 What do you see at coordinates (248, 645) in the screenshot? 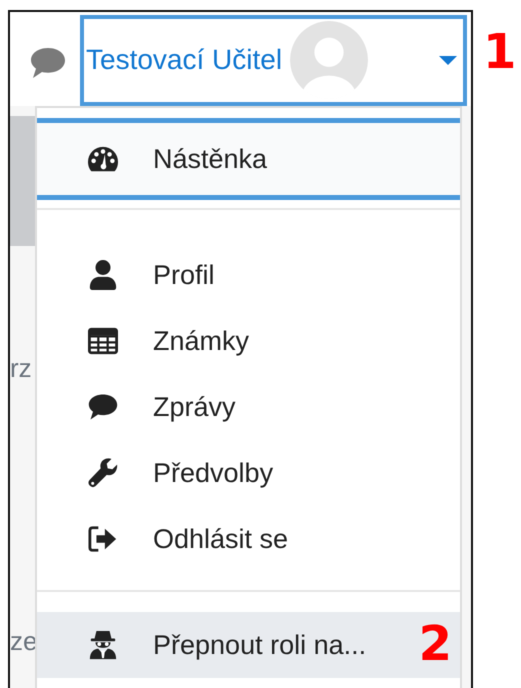
I see `menu-item: Přepnout roli na... 2` at bounding box center [248, 645].